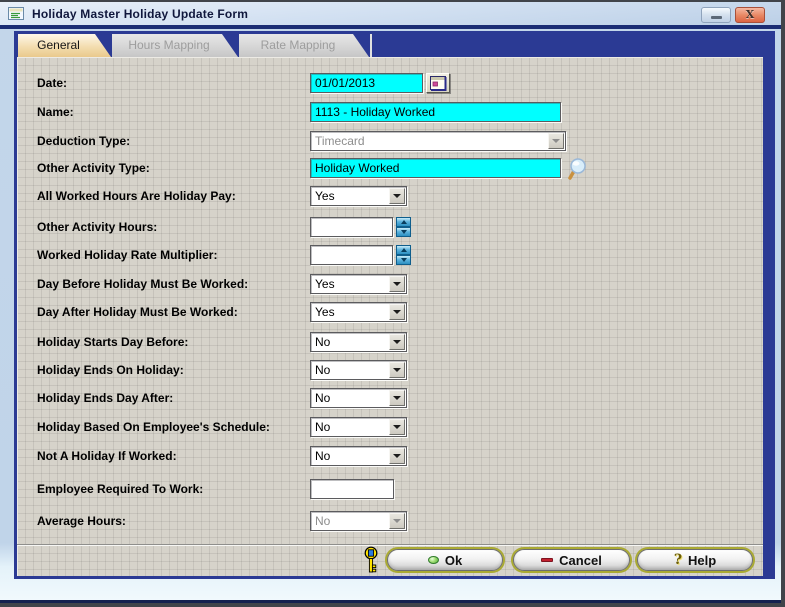  I want to click on tab-label: Rate Mapping, so click(298, 45).